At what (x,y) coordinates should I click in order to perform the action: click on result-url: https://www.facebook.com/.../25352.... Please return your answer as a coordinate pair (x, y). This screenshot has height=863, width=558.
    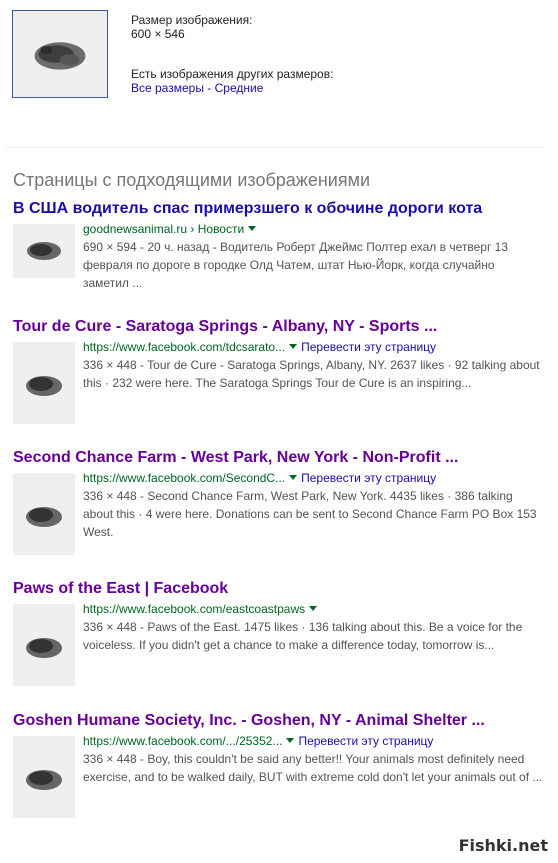
    Looking at the image, I should click on (182, 741).